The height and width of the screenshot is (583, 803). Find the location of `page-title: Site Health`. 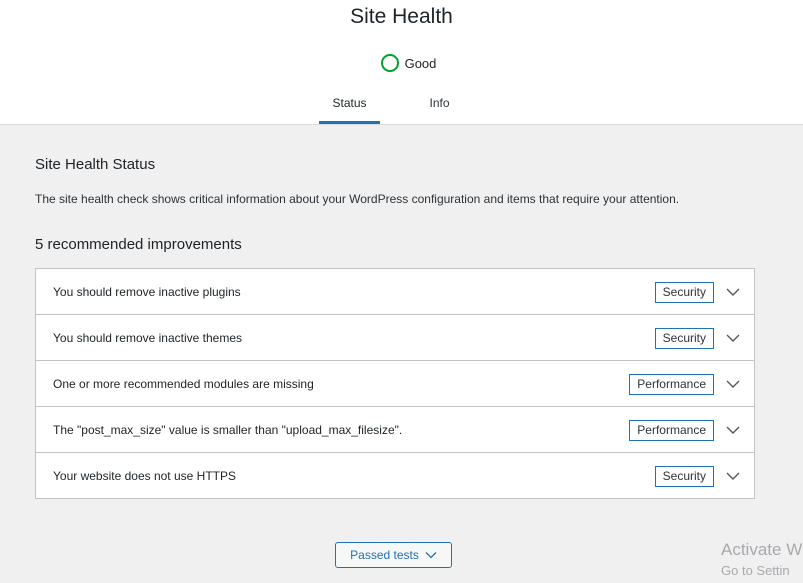

page-title: Site Health is located at coordinates (401, 16).